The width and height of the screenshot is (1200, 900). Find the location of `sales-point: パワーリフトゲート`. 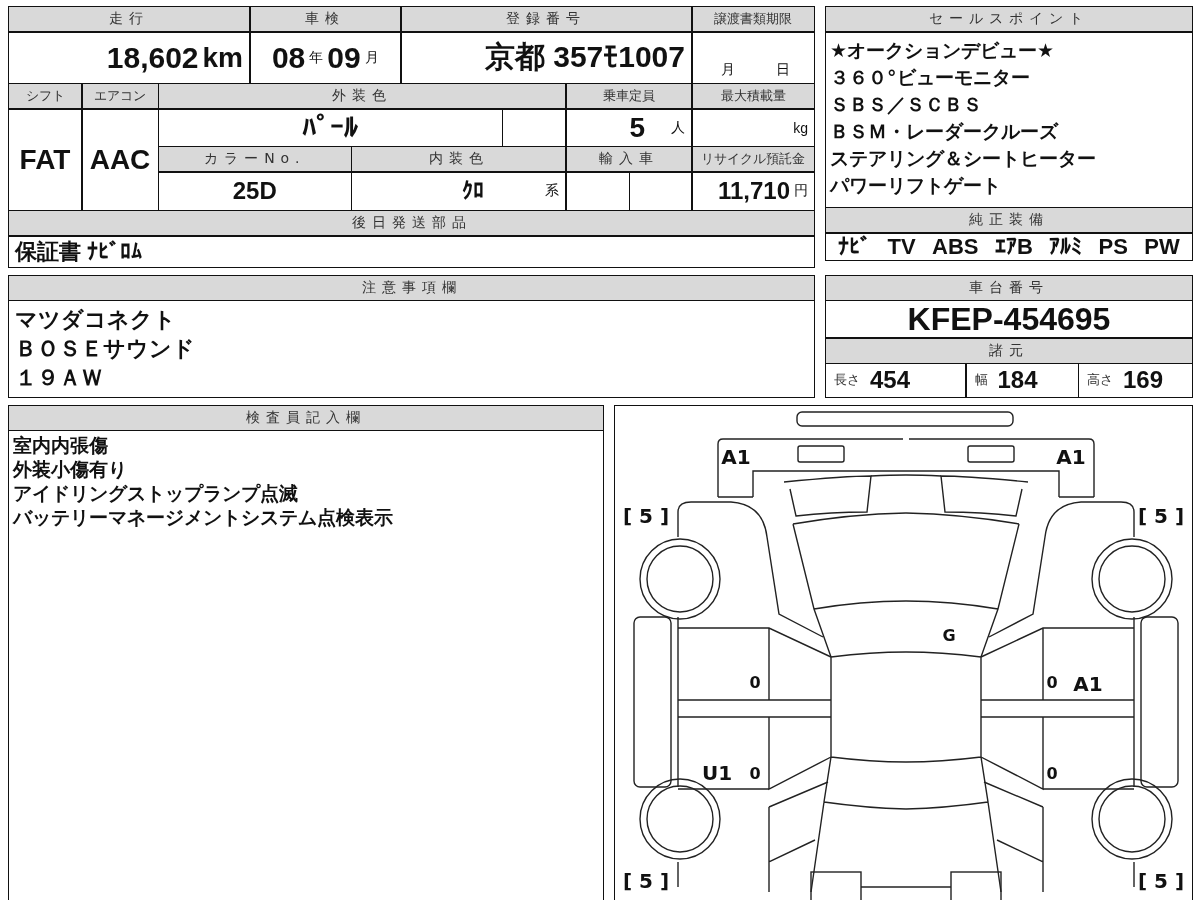

sales-point: パワーリフトゲート is located at coordinates (916, 185).